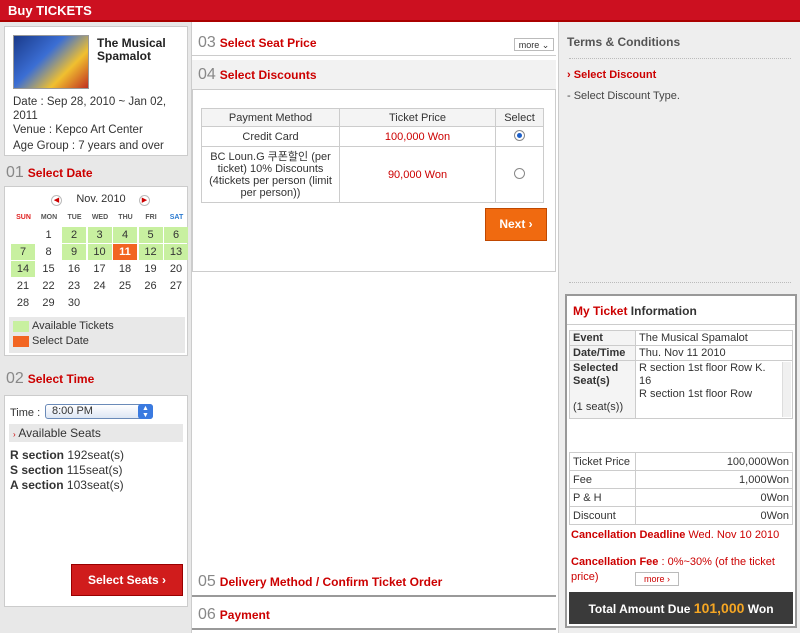  I want to click on calendar-day-9: 9, so click(74, 252).